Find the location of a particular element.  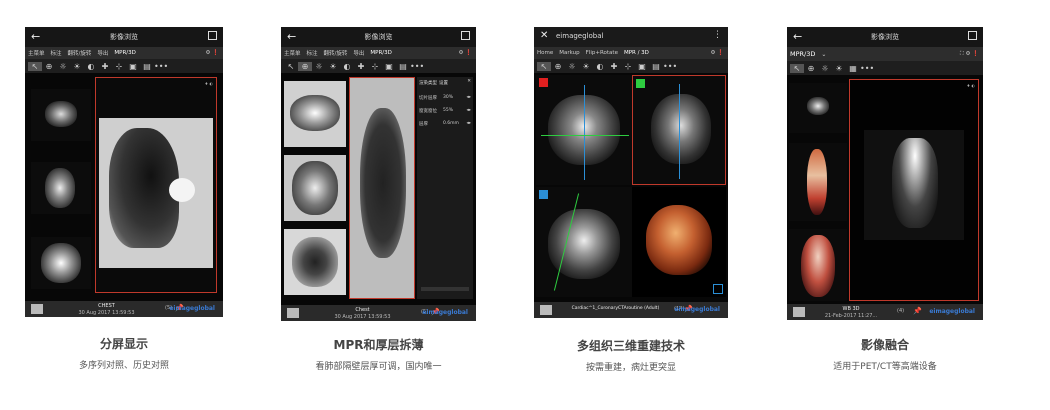

series-thumbnail-sagittal is located at coordinates (61, 188).